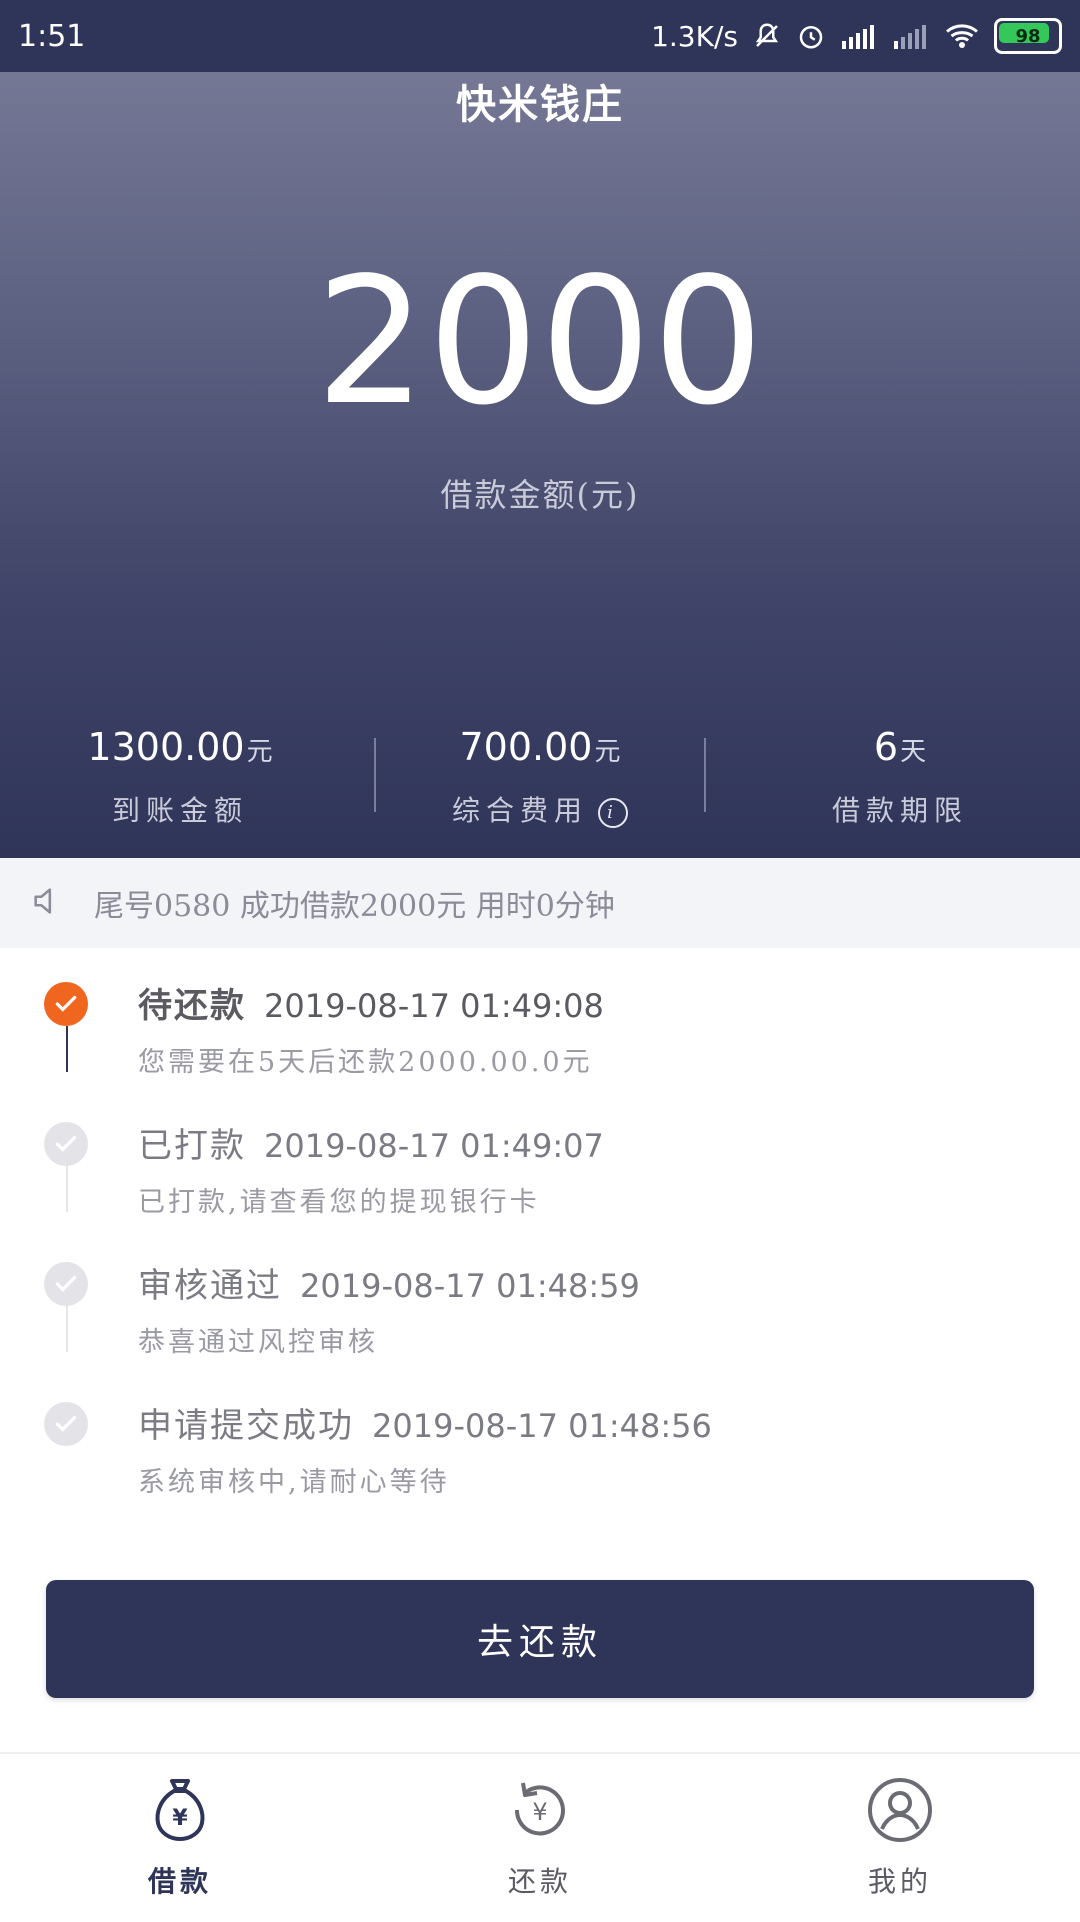 The width and height of the screenshot is (1080, 1922). What do you see at coordinates (540, 1170) in the screenshot?
I see `timeline-item: 已打款 2019-08-17 01:49:07 已打款,请查看您的提现银行卡` at bounding box center [540, 1170].